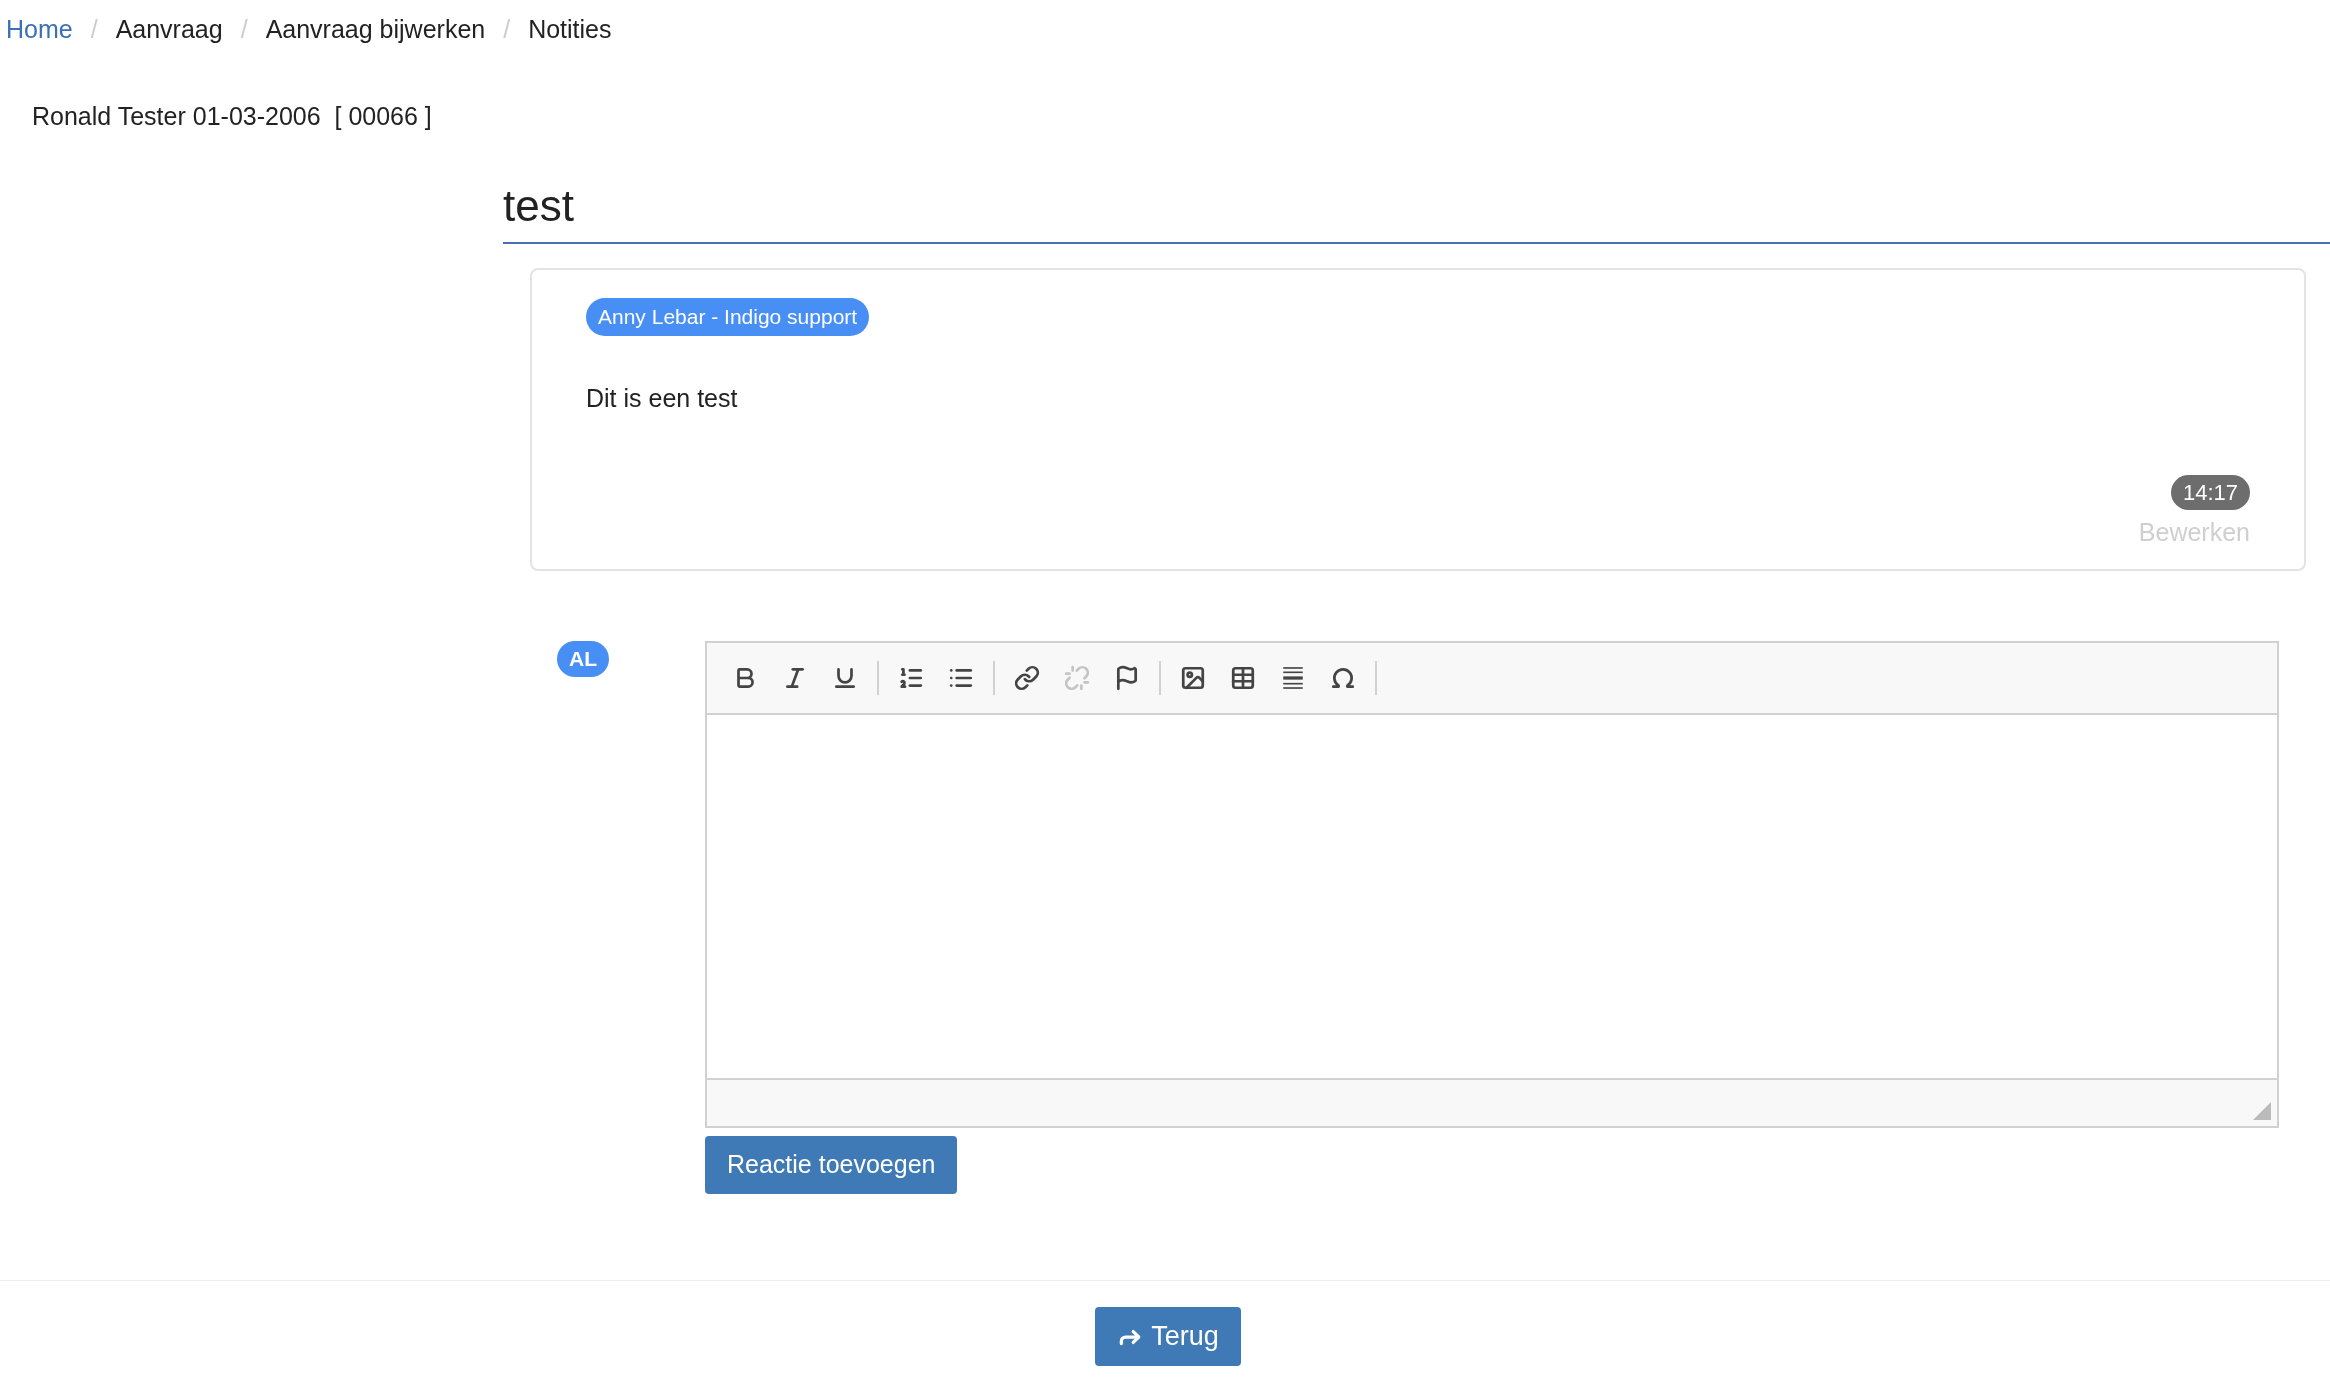  Describe the element at coordinates (1293, 678) in the screenshot. I see `horizontal-line-icon` at that location.